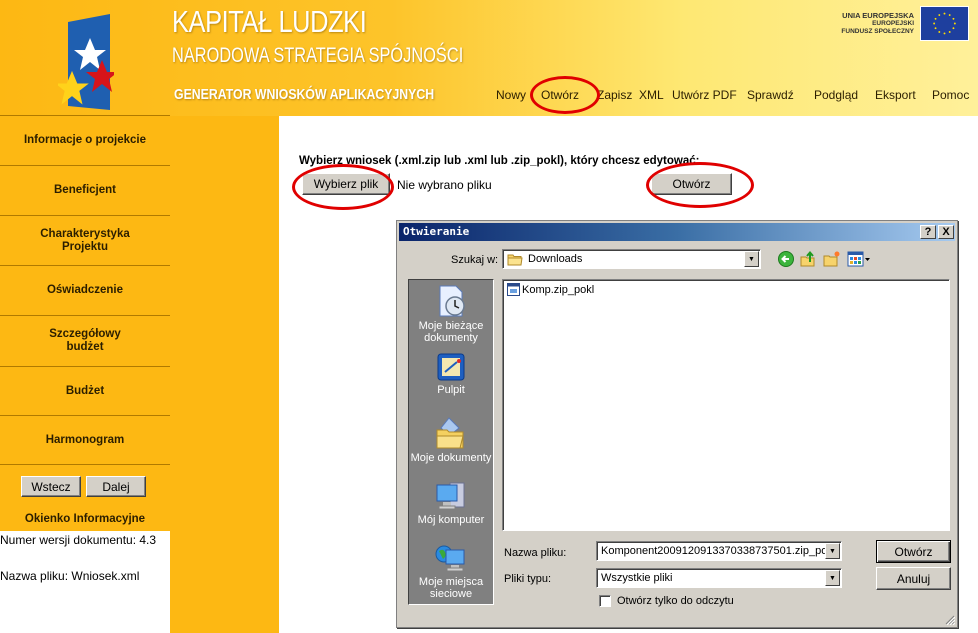 This screenshot has height=633, width=978. Describe the element at coordinates (877, 31) in the screenshot. I see `eu-line3: FUNDUSZ SPOŁECZNY` at that location.